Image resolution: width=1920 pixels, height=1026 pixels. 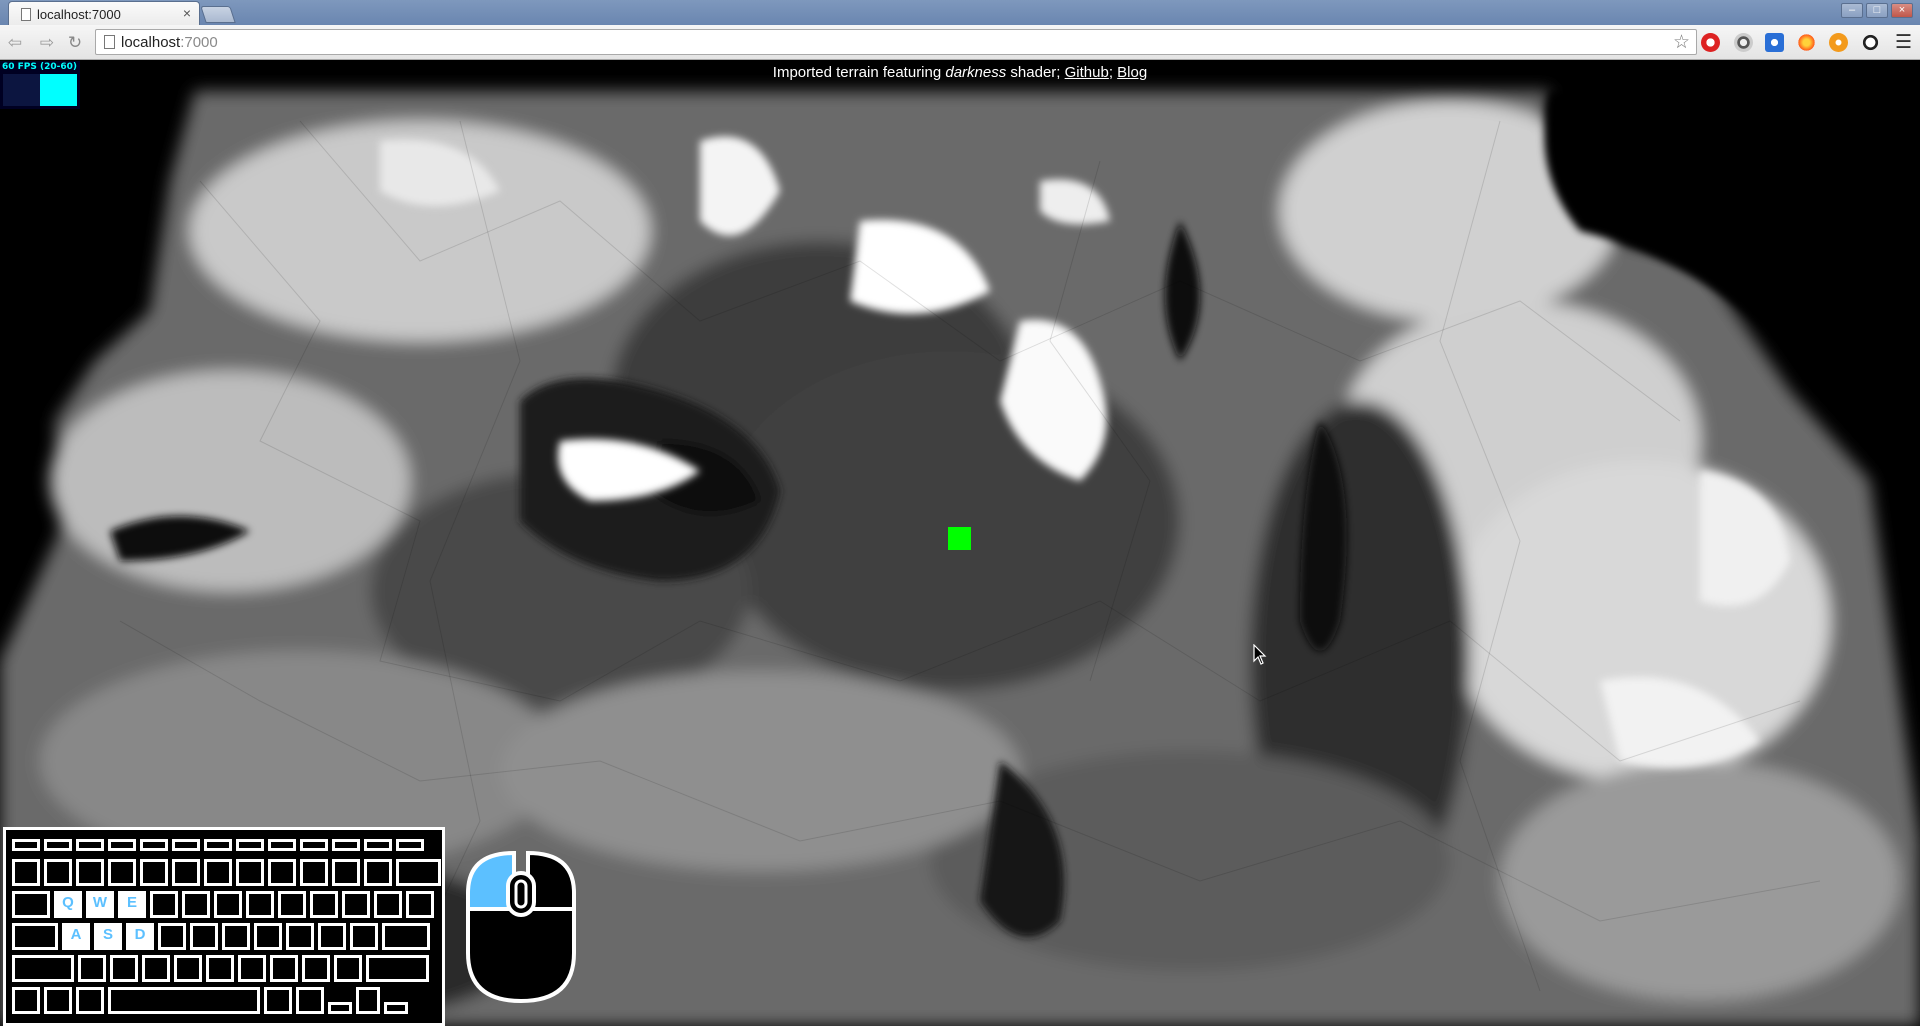 What do you see at coordinates (396, 1008) in the screenshot?
I see `arrow-right-key` at bounding box center [396, 1008].